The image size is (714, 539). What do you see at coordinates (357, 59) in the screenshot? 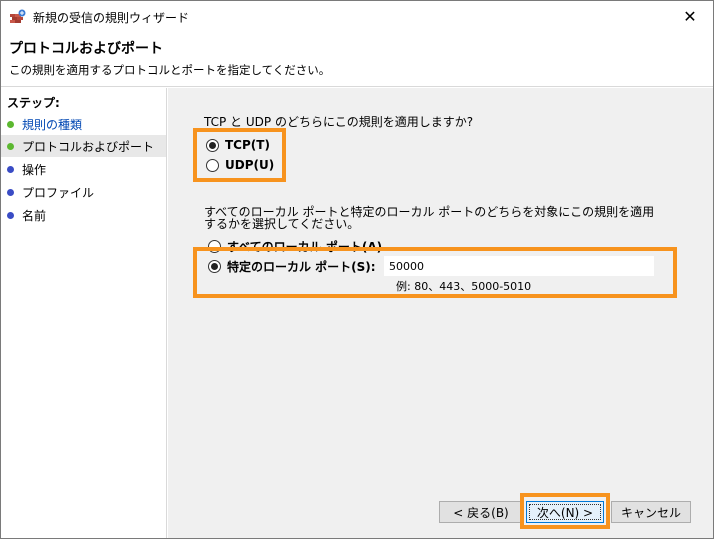
I see `page-header: プロトコルおよびポート この規則を適用するプロトコルとポートを指定してください。` at bounding box center [357, 59].